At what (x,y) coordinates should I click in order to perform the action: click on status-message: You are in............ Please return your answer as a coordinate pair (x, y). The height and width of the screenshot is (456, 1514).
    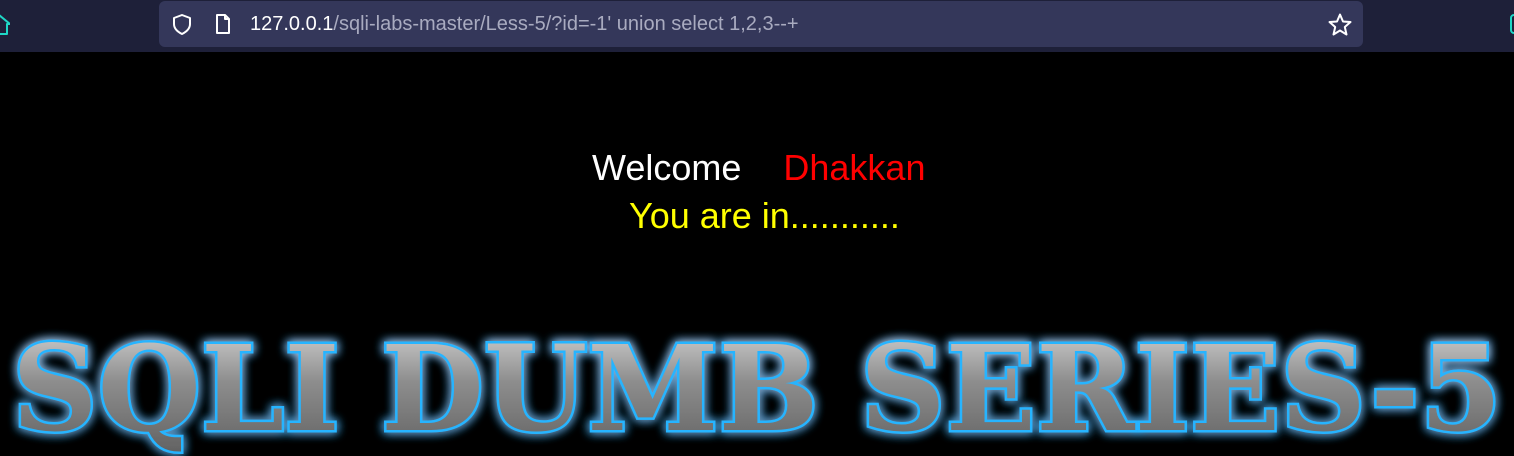
    Looking at the image, I should click on (764, 215).